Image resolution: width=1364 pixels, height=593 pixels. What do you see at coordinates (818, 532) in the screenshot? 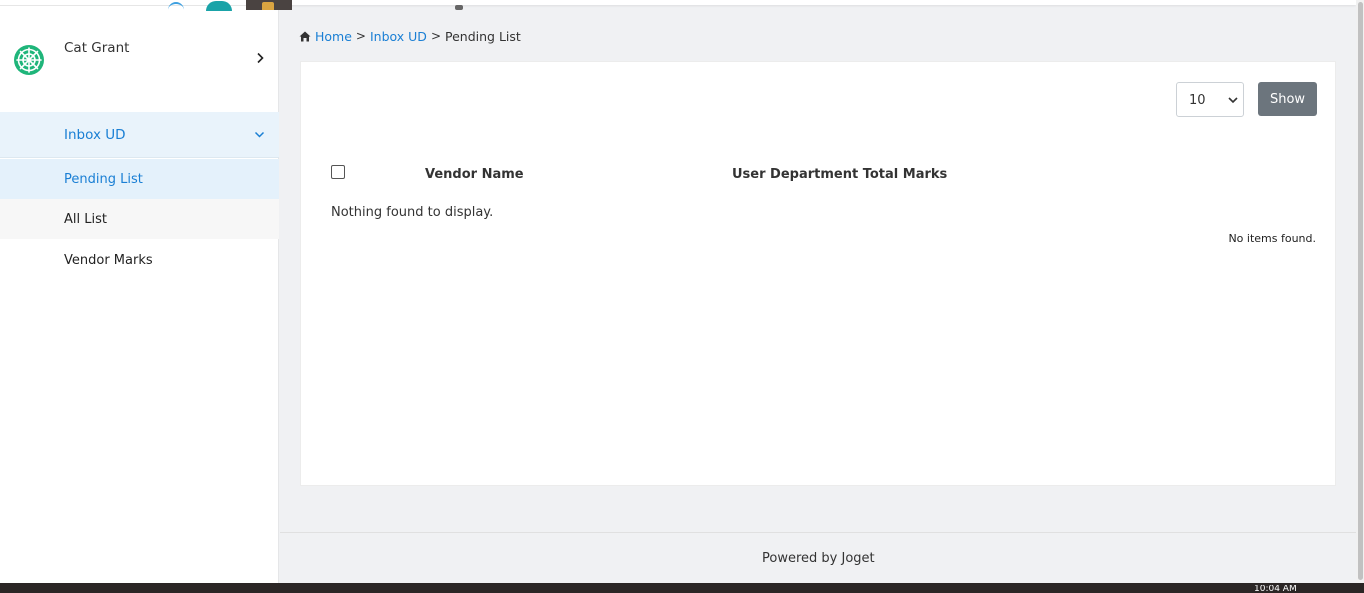
I see `footer-divider` at bounding box center [818, 532].